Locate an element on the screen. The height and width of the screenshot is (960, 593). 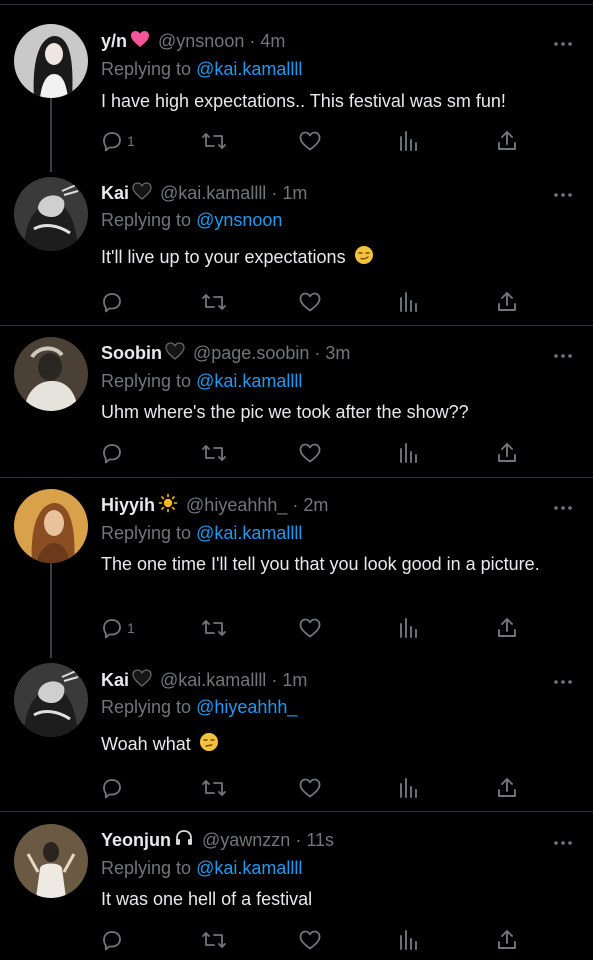
mention-link: @hiyeahhh_ is located at coordinates (246, 707).